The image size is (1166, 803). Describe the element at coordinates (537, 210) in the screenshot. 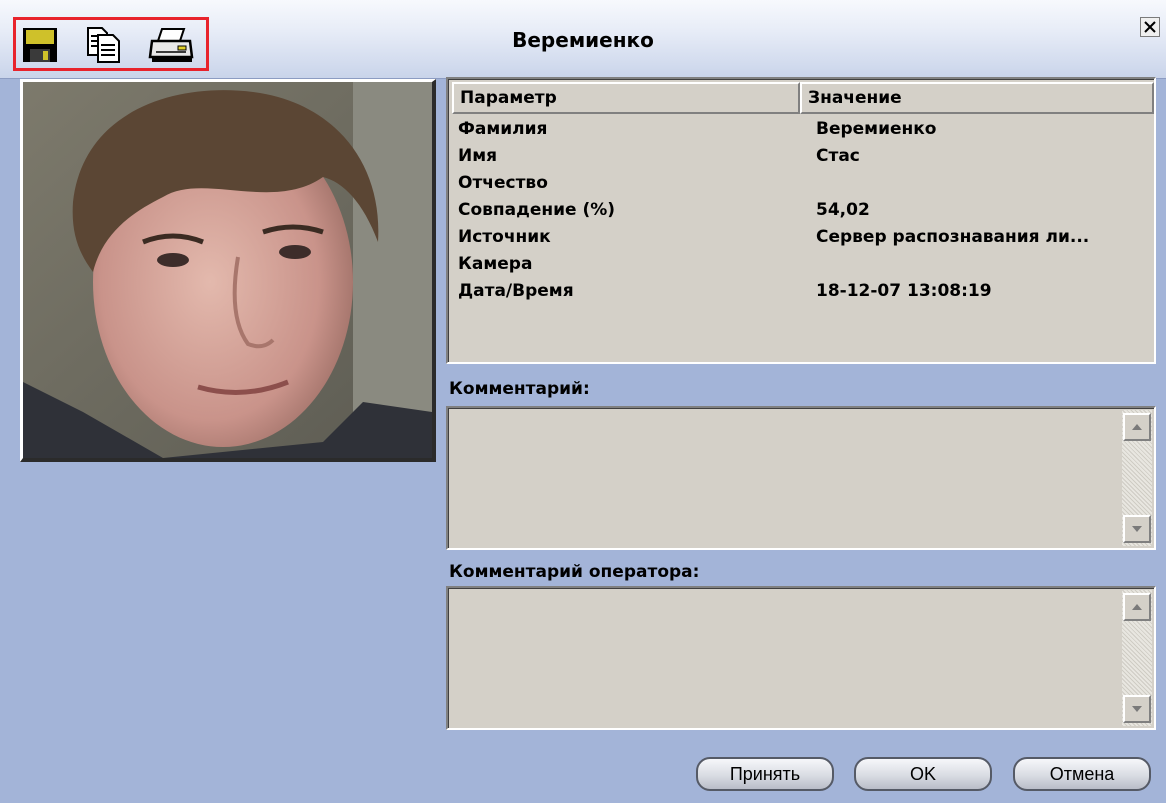

I see `row-param: Совпадение (%)` at that location.